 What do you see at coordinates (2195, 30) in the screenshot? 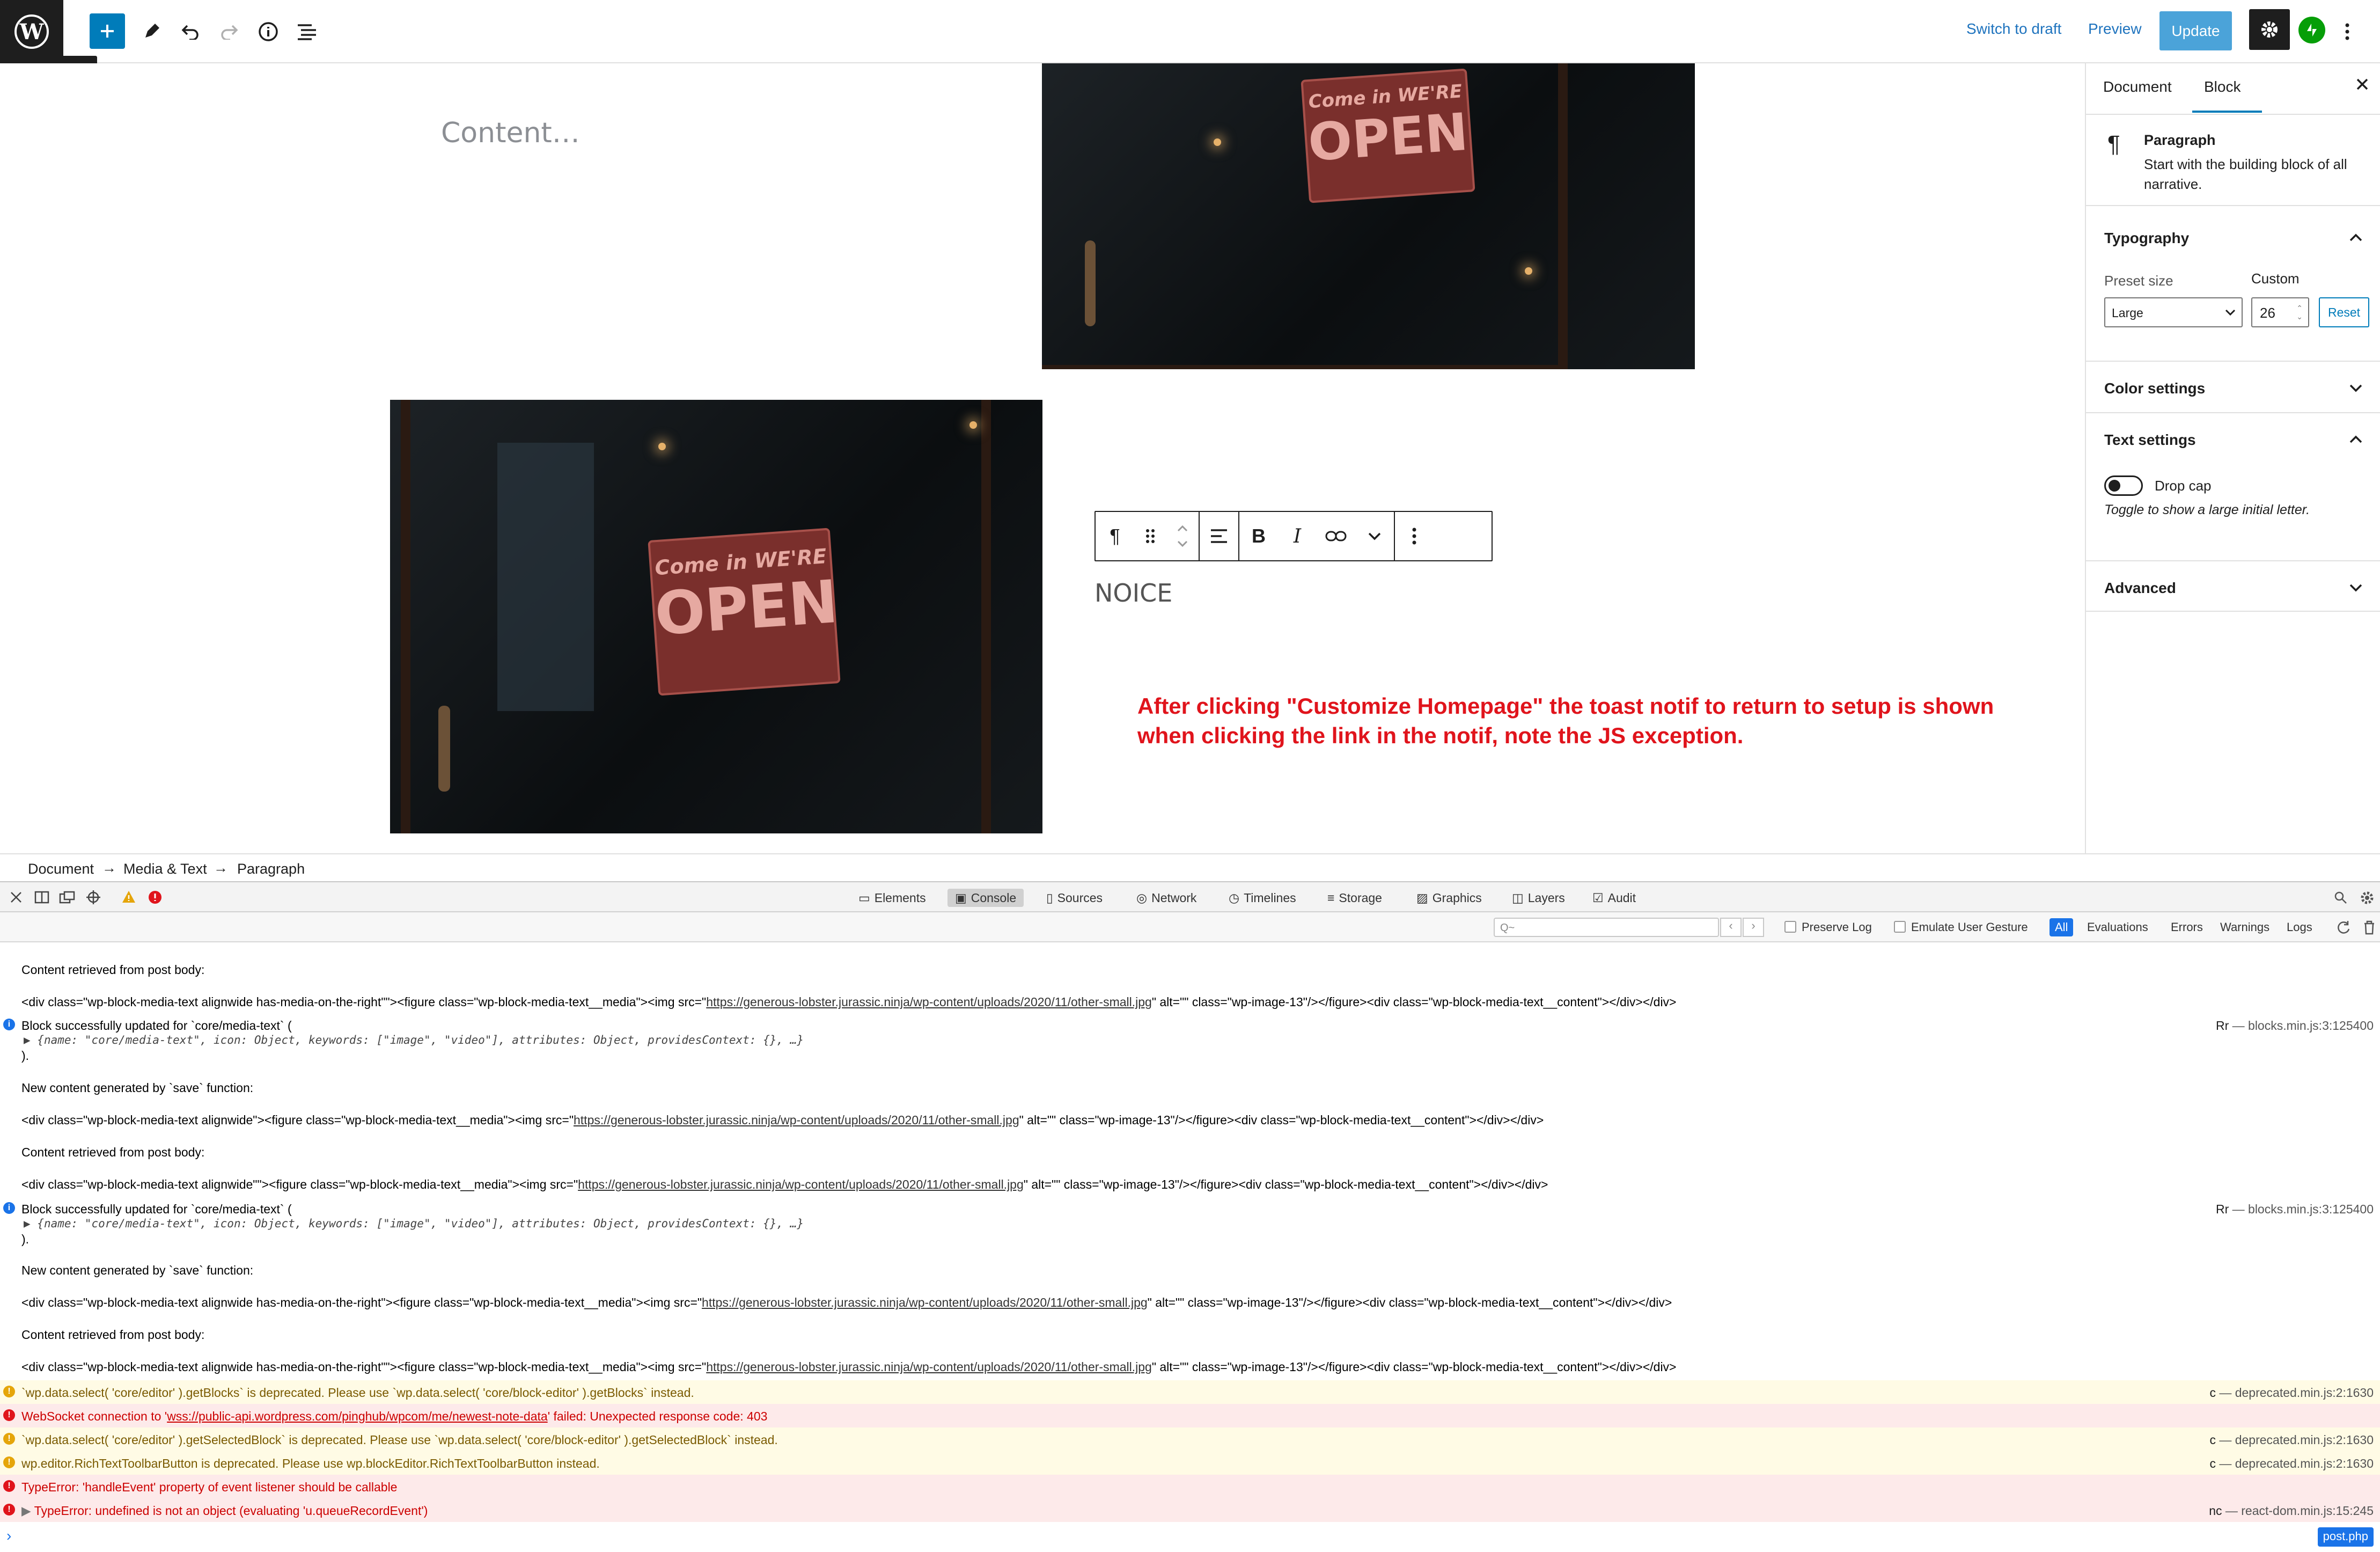
I see `update-button: Update` at bounding box center [2195, 30].